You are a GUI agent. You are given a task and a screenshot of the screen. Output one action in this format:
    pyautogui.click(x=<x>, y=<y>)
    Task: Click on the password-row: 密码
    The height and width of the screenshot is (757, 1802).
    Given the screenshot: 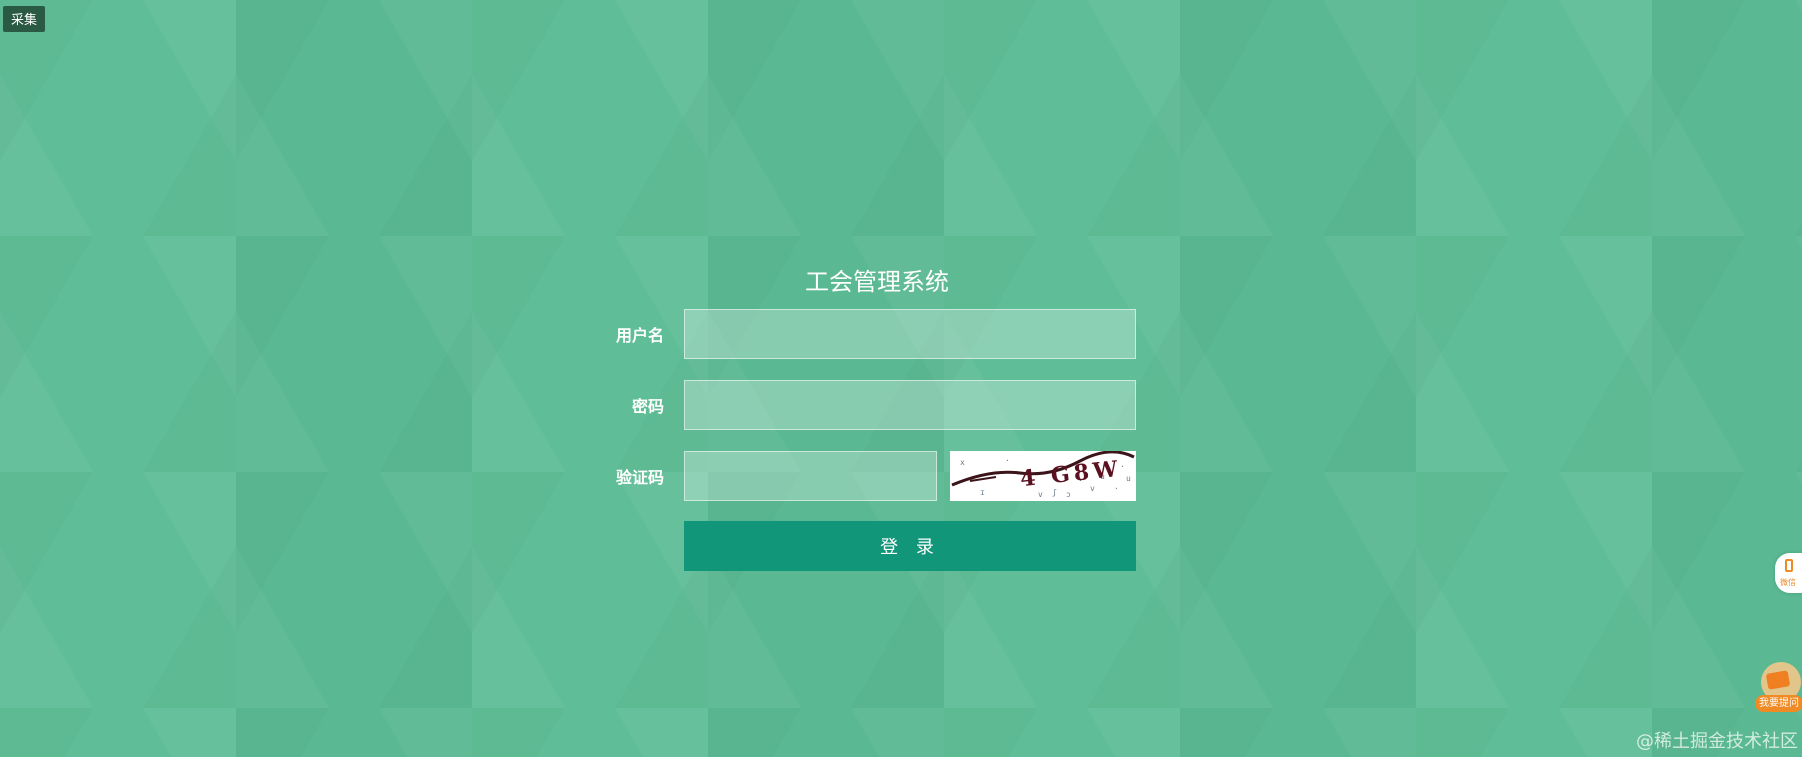 What is the action you would take?
    pyautogui.click(x=868, y=405)
    